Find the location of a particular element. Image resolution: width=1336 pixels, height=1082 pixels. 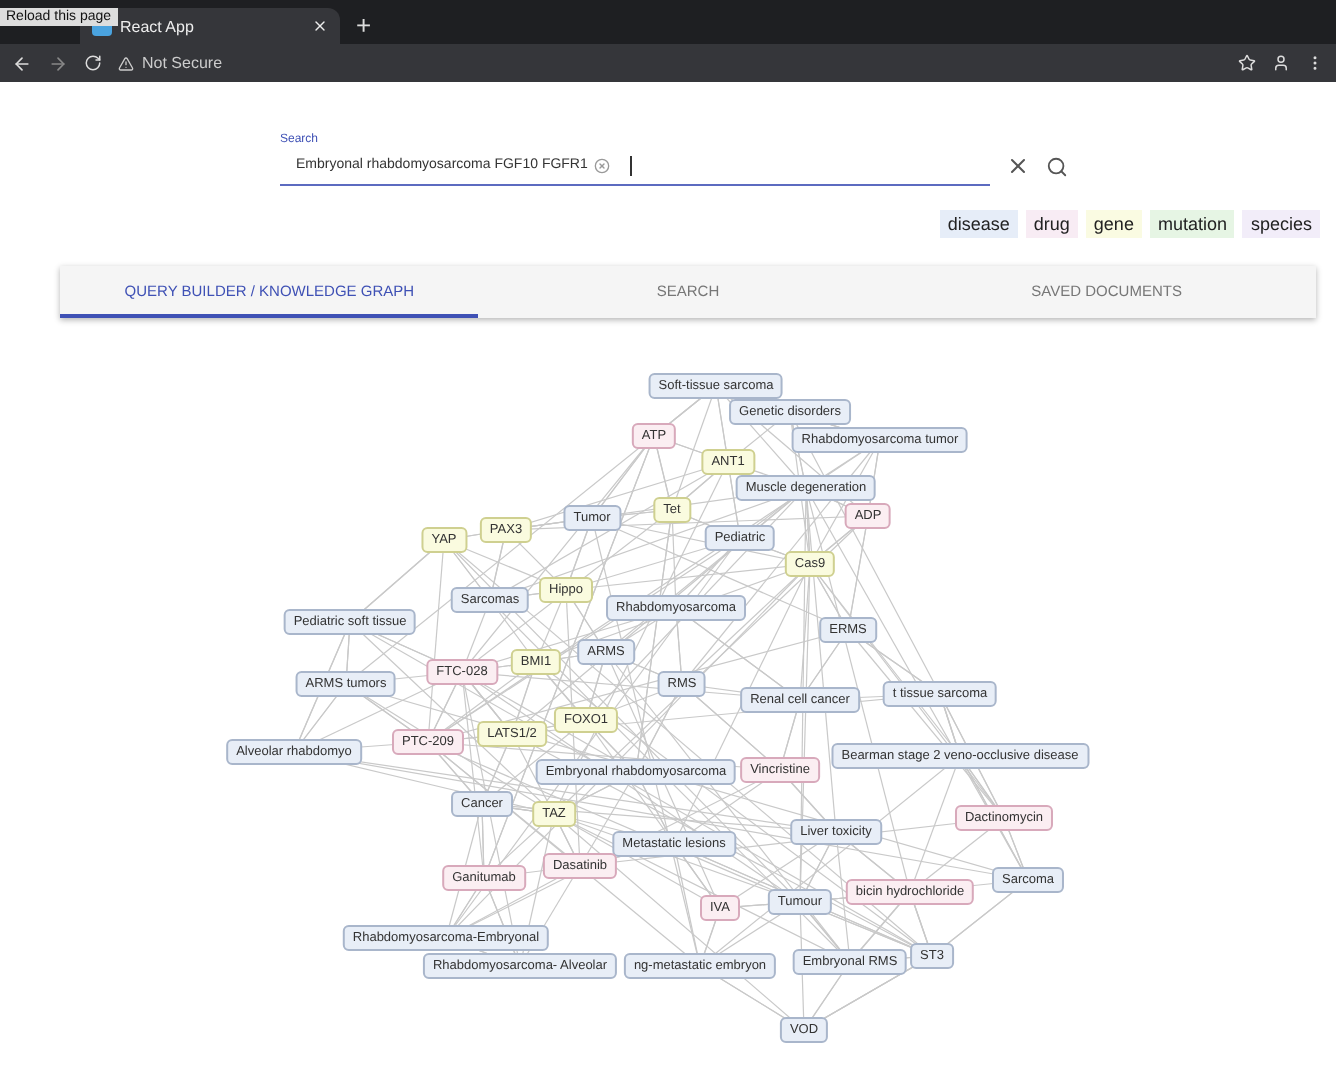

clear-icon is located at coordinates (1018, 166).